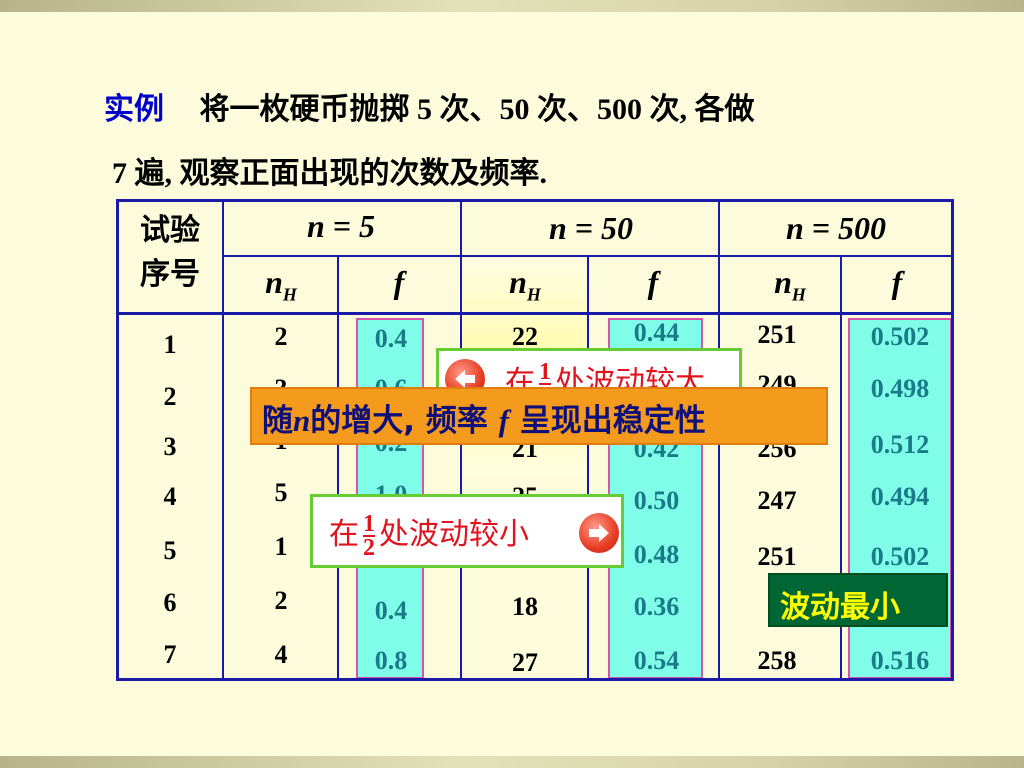 This screenshot has width=1024, height=768. I want to click on sub-header-f-2: f, so click(653, 282).